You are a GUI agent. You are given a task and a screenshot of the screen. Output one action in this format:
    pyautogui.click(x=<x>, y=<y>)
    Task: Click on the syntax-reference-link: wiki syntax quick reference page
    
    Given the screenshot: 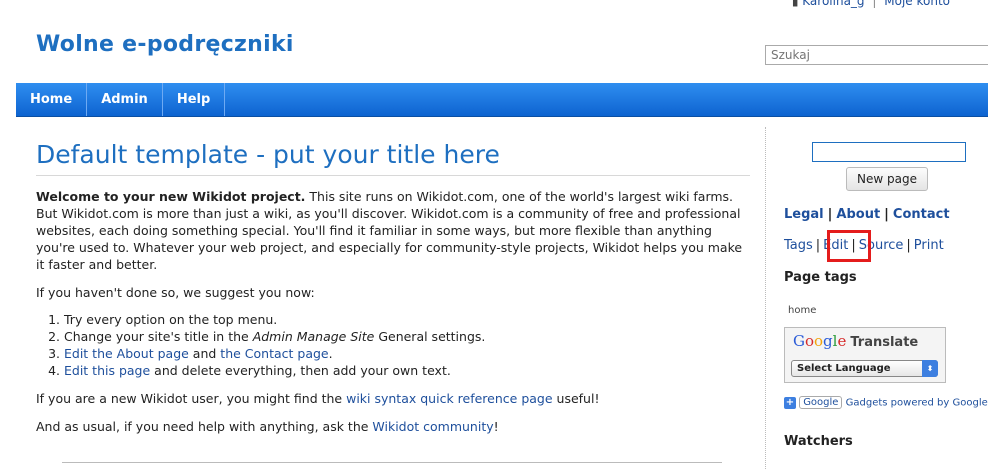 What is the action you would take?
    pyautogui.click(x=449, y=398)
    